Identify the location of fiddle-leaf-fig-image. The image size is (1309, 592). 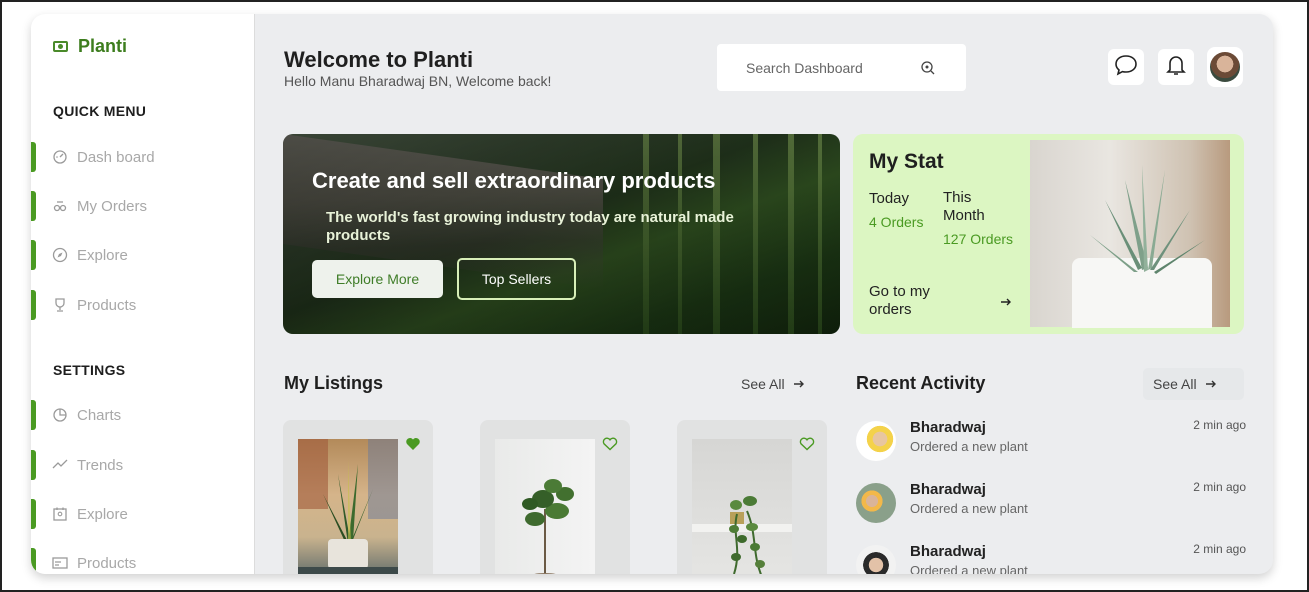
(545, 506).